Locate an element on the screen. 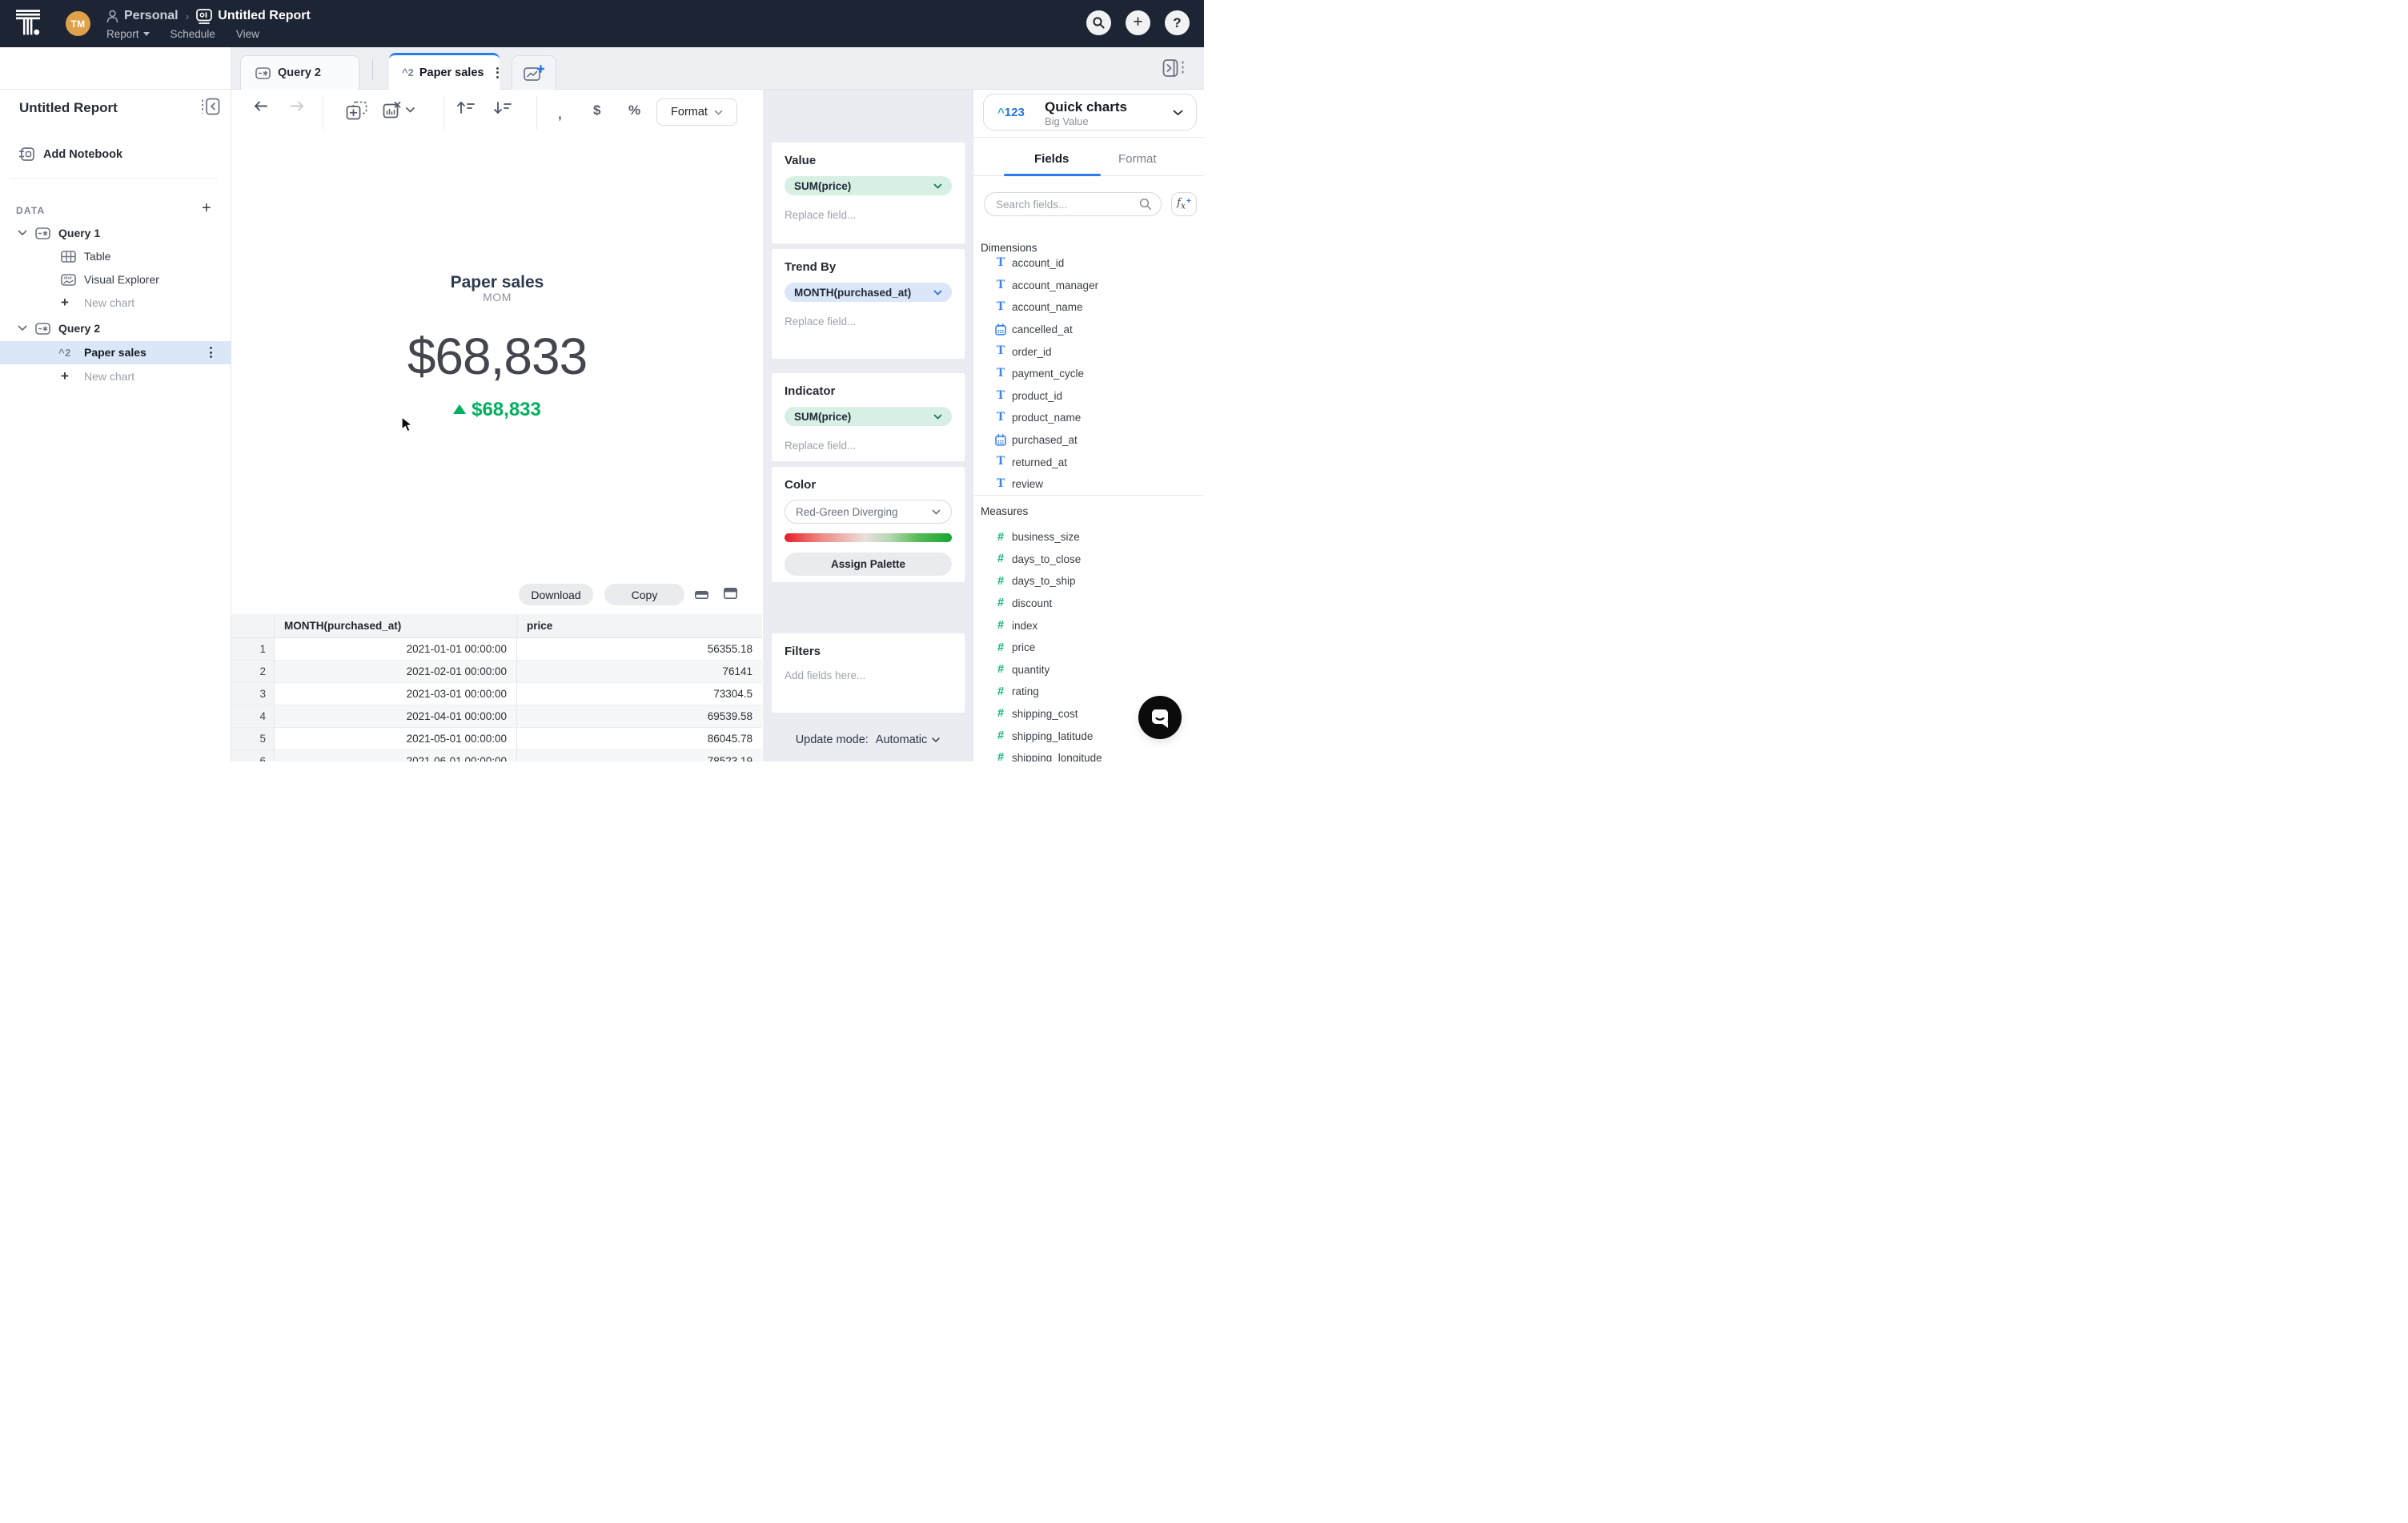 This screenshot has height=1523, width=2408. dimension-field-item: T cancelled_at is located at coordinates (1088, 330).